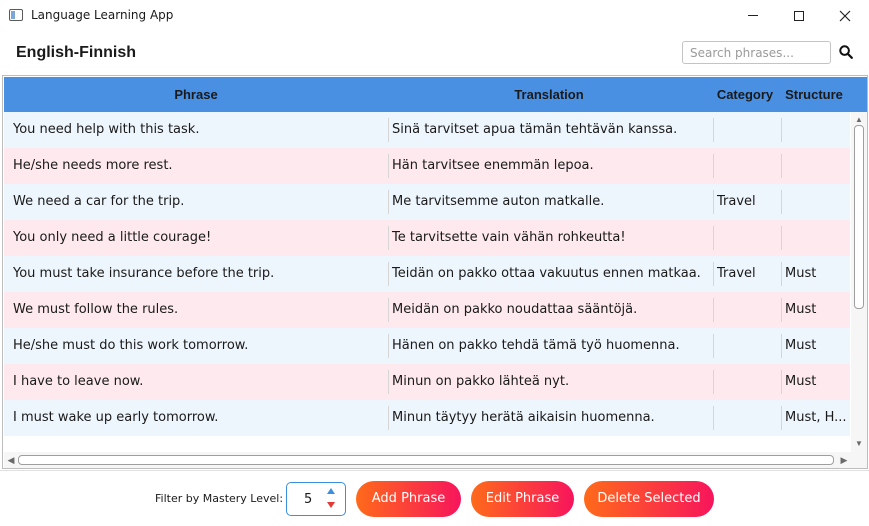 This screenshot has height=526, width=869. What do you see at coordinates (99, 201) in the screenshot?
I see `cell-phrase: We need a car for the trip.` at bounding box center [99, 201].